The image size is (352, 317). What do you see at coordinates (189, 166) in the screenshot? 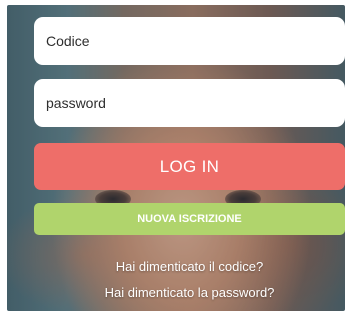
I see `login-button: LOG IN` at bounding box center [189, 166].